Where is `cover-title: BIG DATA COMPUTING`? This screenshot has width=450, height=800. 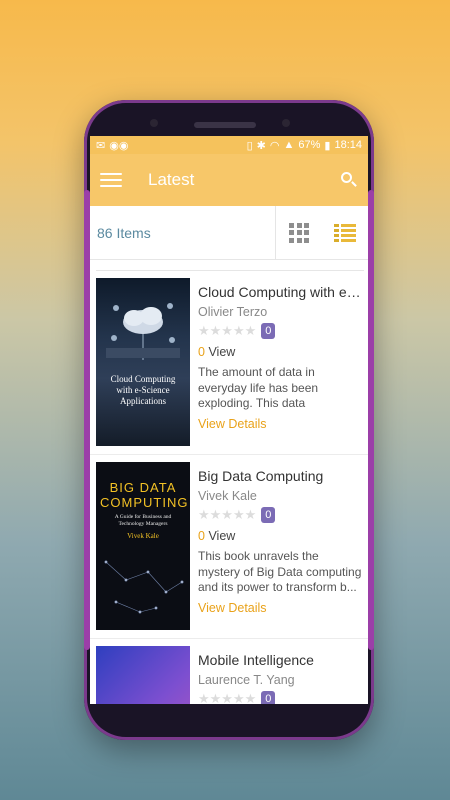
cover-title: BIG DATA COMPUTING is located at coordinates (144, 495).